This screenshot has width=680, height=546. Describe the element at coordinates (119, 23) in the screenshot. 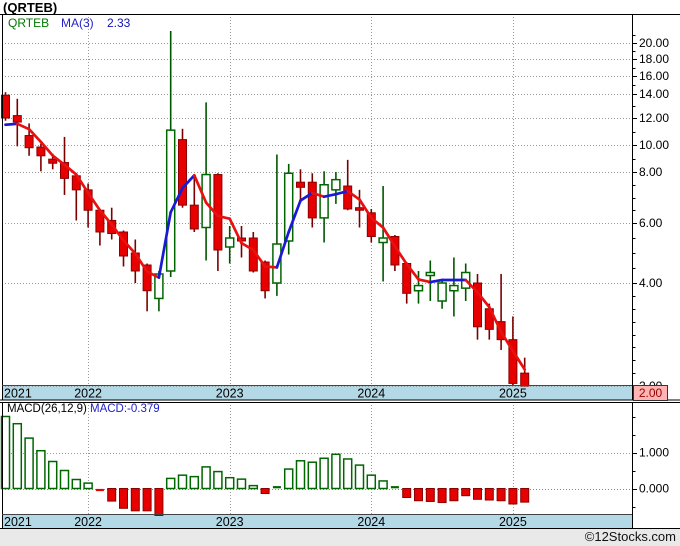

I see `legend-ma-value: 2.33` at that location.